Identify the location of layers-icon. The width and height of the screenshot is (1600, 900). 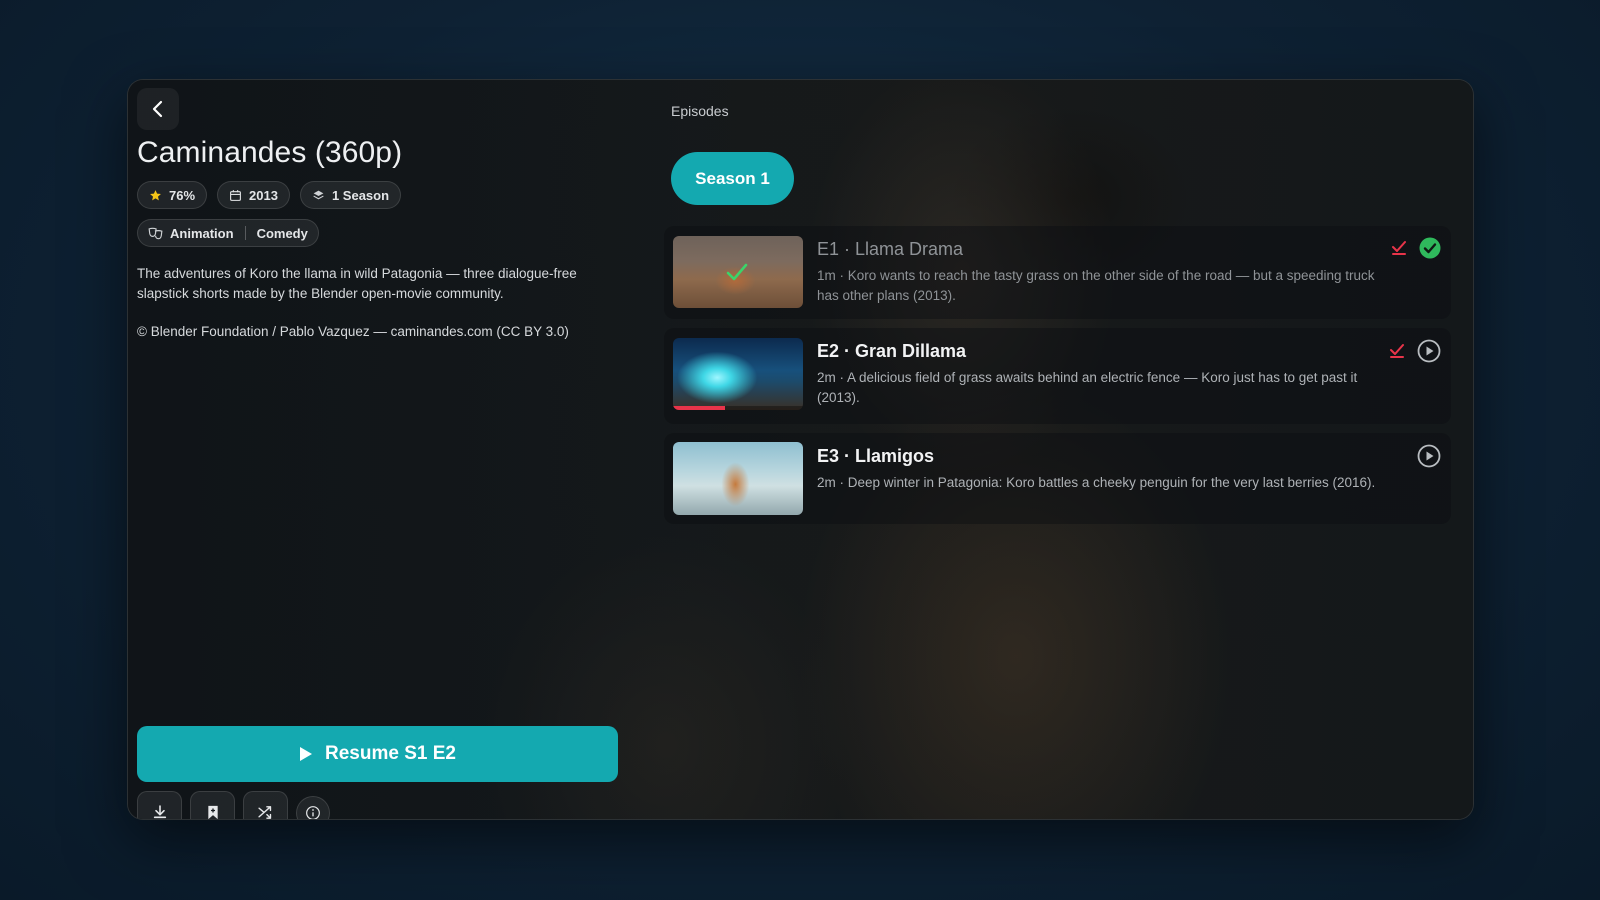
(318, 194).